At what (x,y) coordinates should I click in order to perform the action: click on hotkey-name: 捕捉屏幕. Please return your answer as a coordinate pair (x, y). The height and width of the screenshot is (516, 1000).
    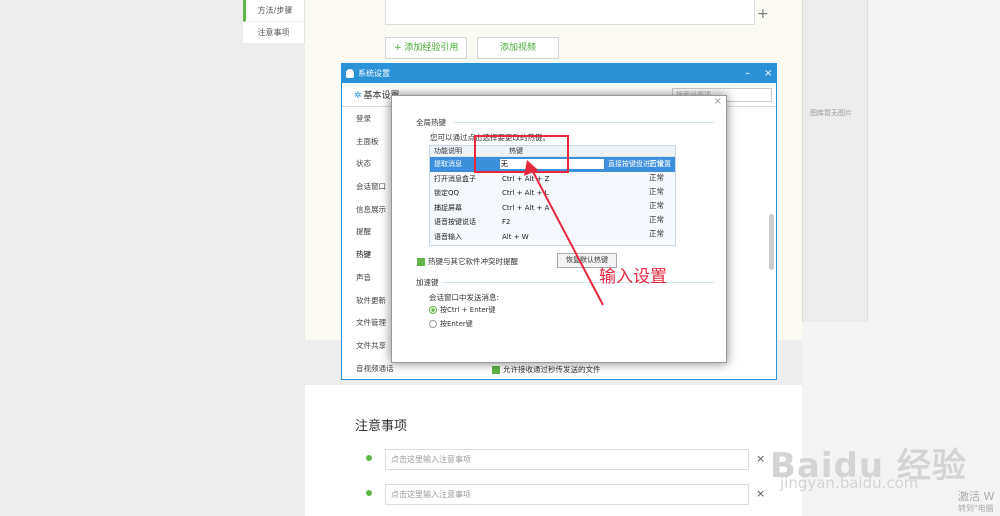
    Looking at the image, I should click on (448, 207).